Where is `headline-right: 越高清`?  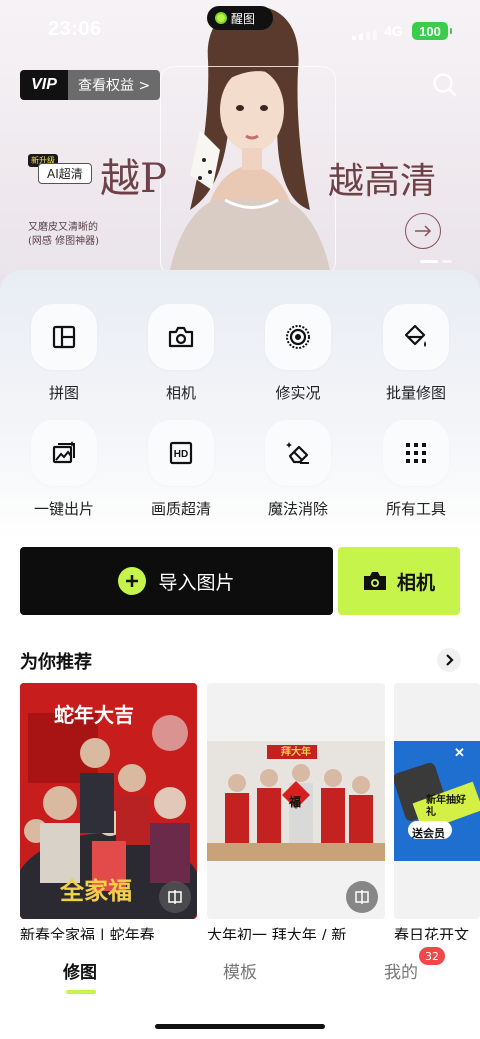
headline-right: 越高清 is located at coordinates (382, 181).